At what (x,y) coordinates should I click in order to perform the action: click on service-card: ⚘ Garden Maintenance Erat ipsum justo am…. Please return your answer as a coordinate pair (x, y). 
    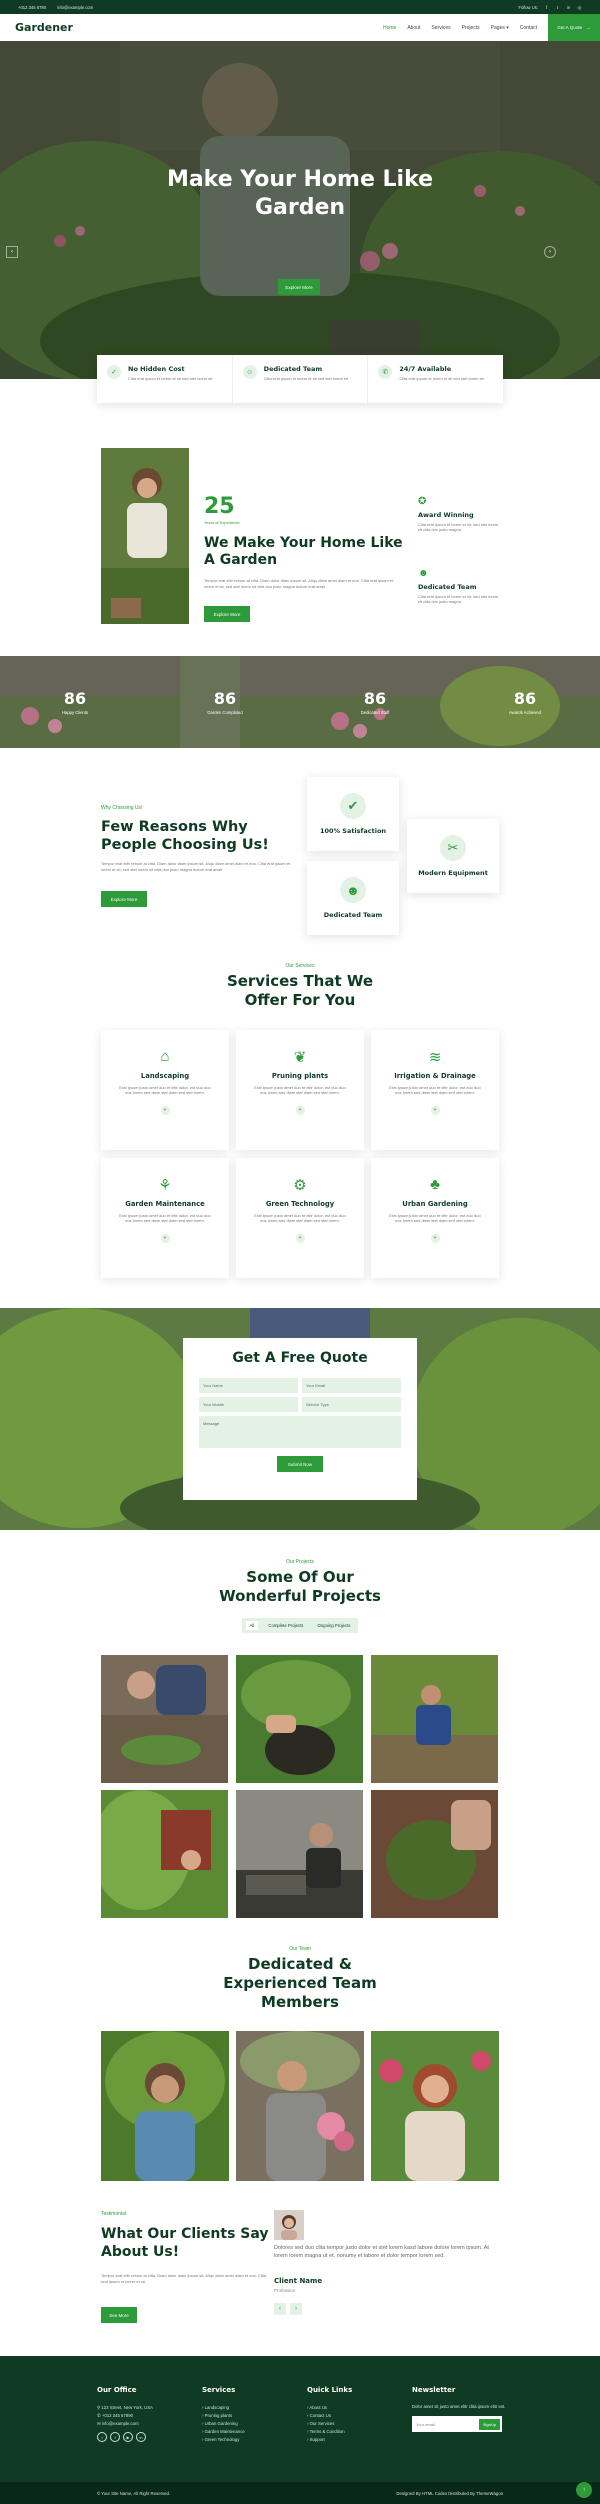
    Looking at the image, I should click on (165, 1218).